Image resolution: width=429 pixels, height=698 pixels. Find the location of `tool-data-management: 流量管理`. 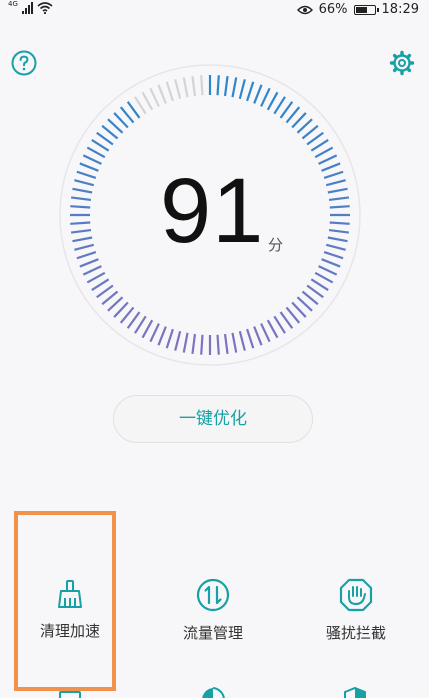

tool-data-management: 流量管理 is located at coordinates (213, 610).